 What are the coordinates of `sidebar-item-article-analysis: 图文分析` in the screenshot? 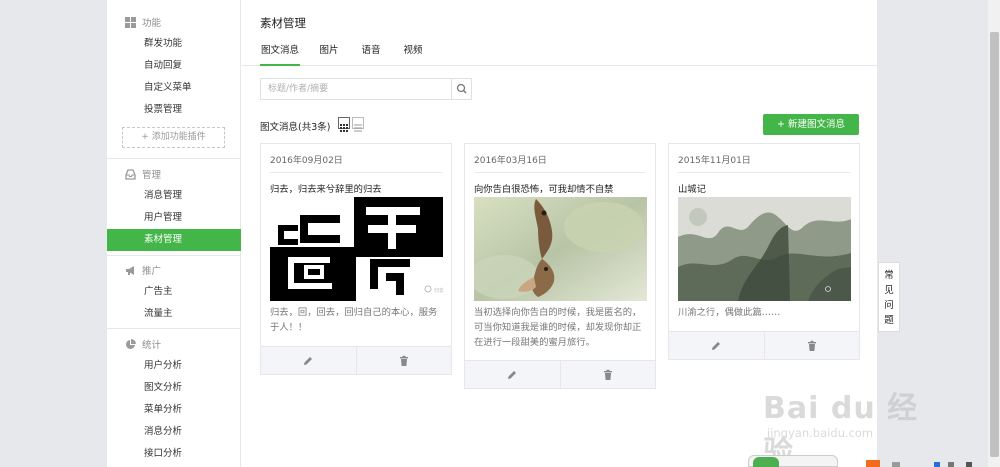 It's located at (174, 388).